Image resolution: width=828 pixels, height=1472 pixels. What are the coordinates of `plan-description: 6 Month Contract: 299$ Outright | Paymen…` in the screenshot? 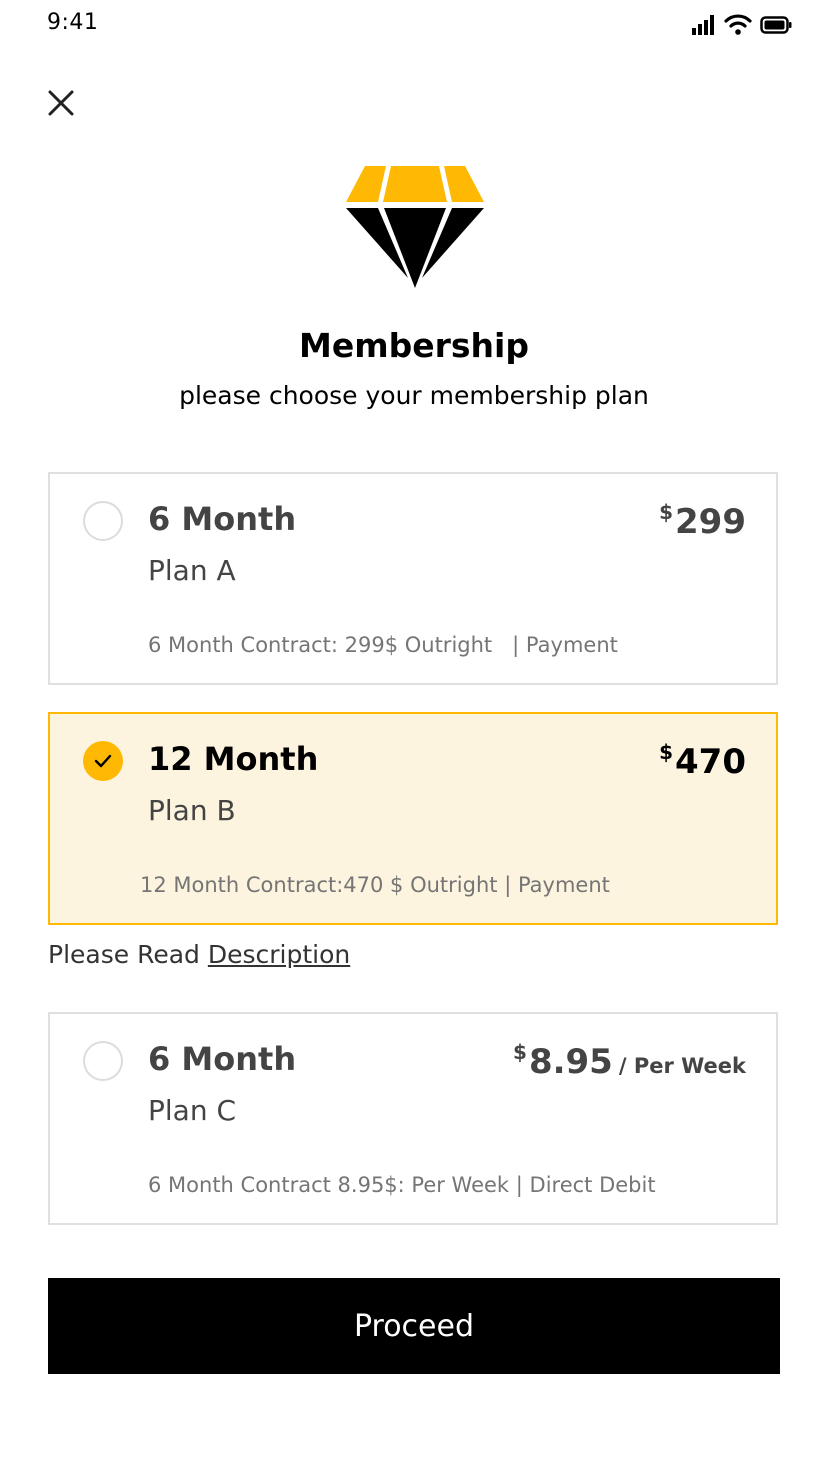 It's located at (383, 645).